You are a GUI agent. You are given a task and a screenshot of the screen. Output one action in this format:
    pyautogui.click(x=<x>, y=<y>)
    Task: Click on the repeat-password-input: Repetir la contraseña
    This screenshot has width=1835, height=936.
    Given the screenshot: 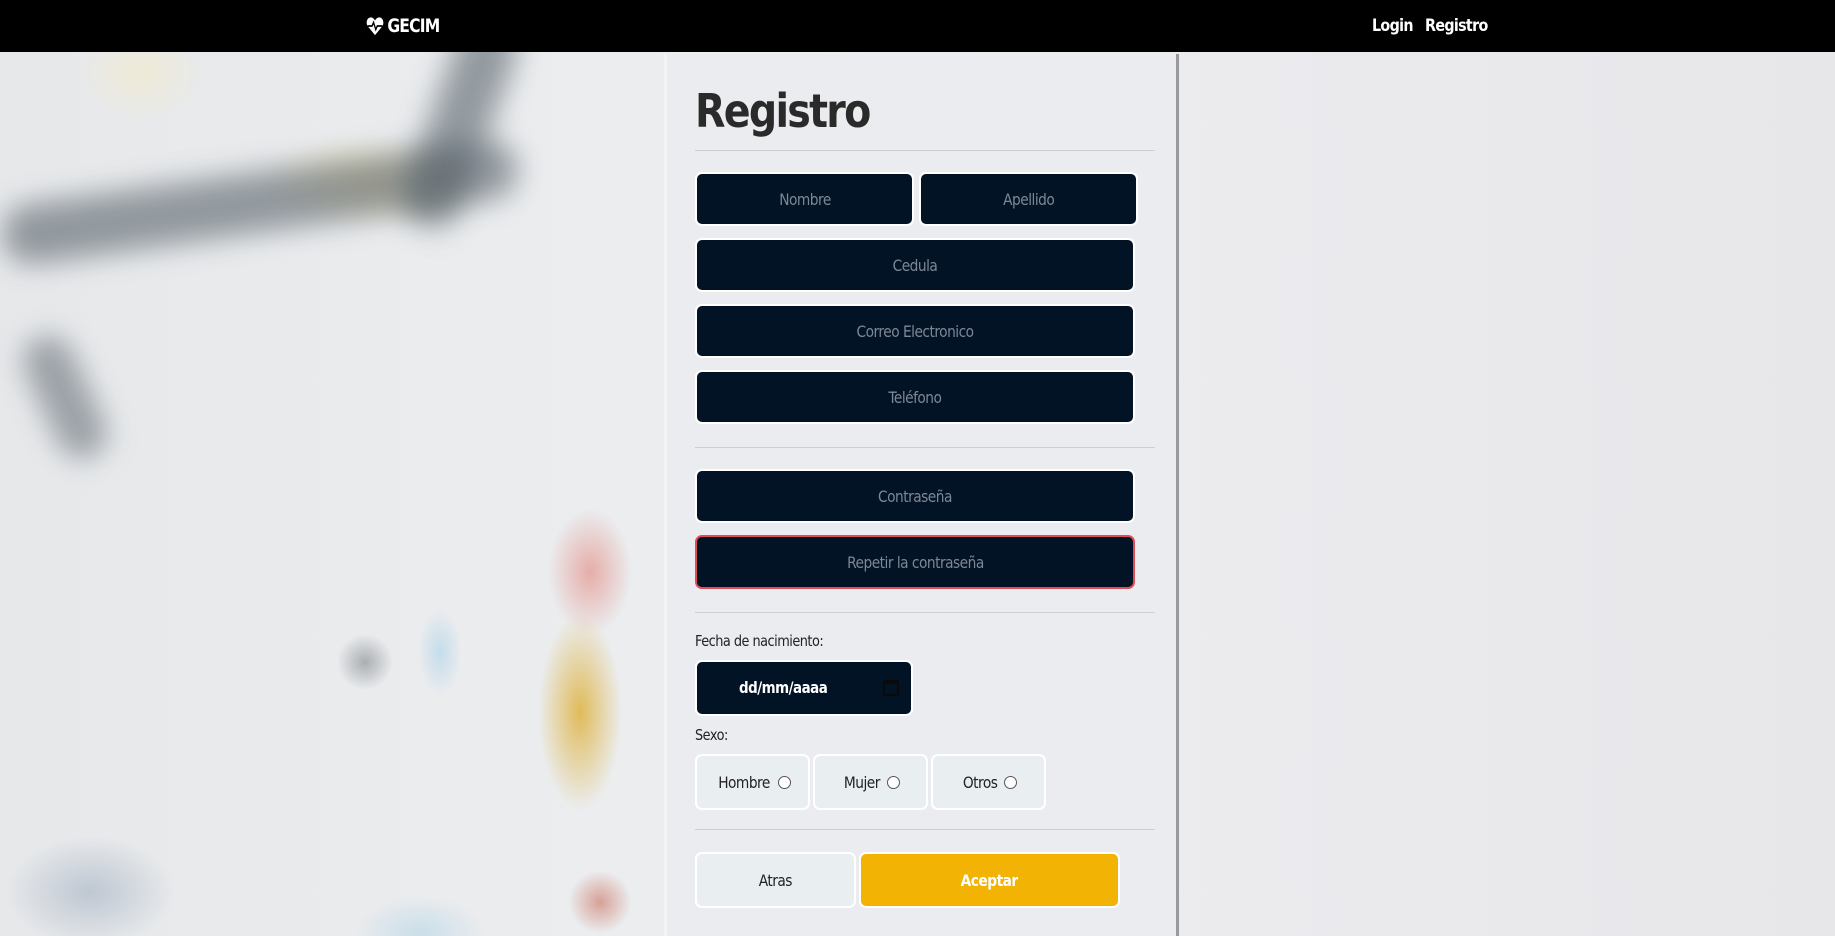 What is the action you would take?
    pyautogui.click(x=915, y=562)
    